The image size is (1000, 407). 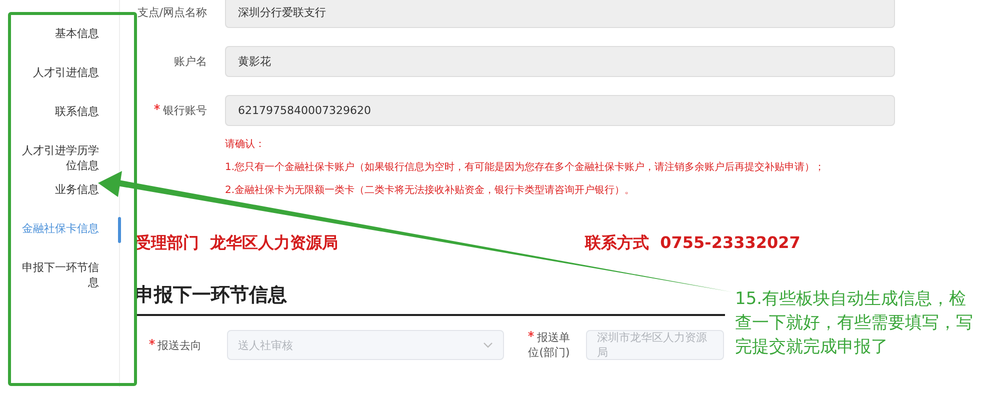 What do you see at coordinates (171, 110) in the screenshot?
I see `field-label: 银行账号` at bounding box center [171, 110].